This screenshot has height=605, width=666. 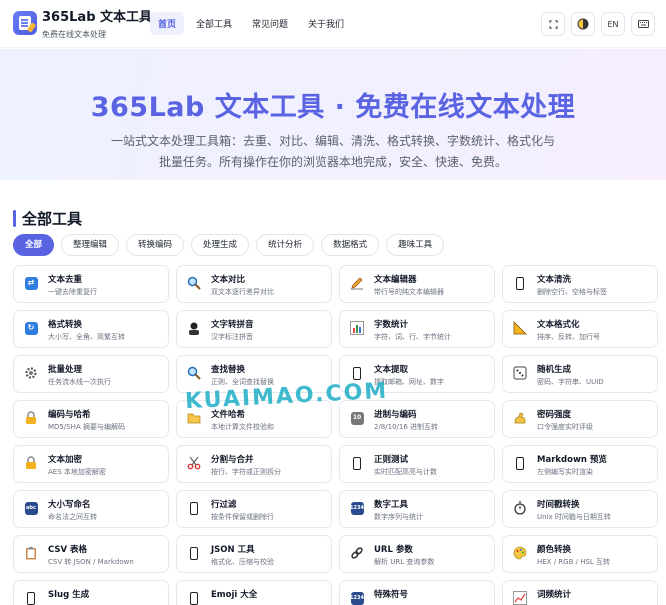 I want to click on theme-toggle-icon, so click(x=583, y=24).